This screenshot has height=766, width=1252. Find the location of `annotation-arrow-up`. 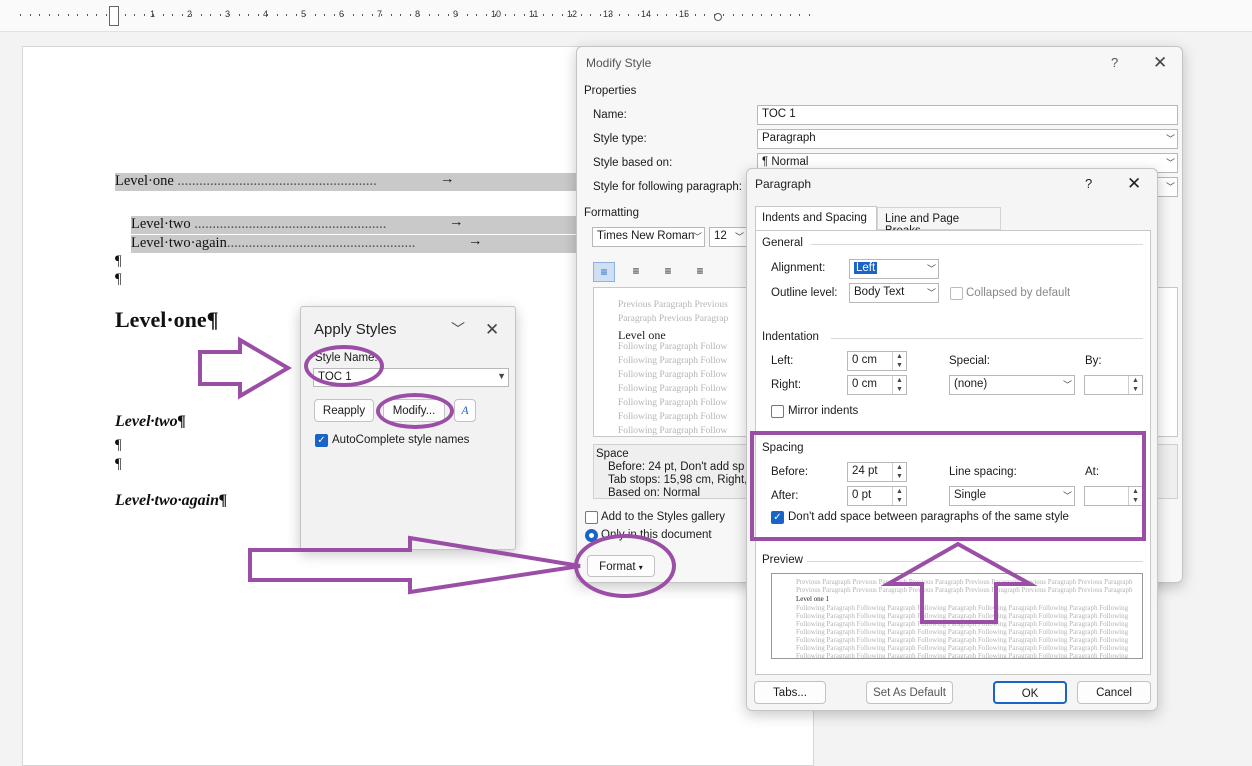

annotation-arrow-up is located at coordinates (959, 582).